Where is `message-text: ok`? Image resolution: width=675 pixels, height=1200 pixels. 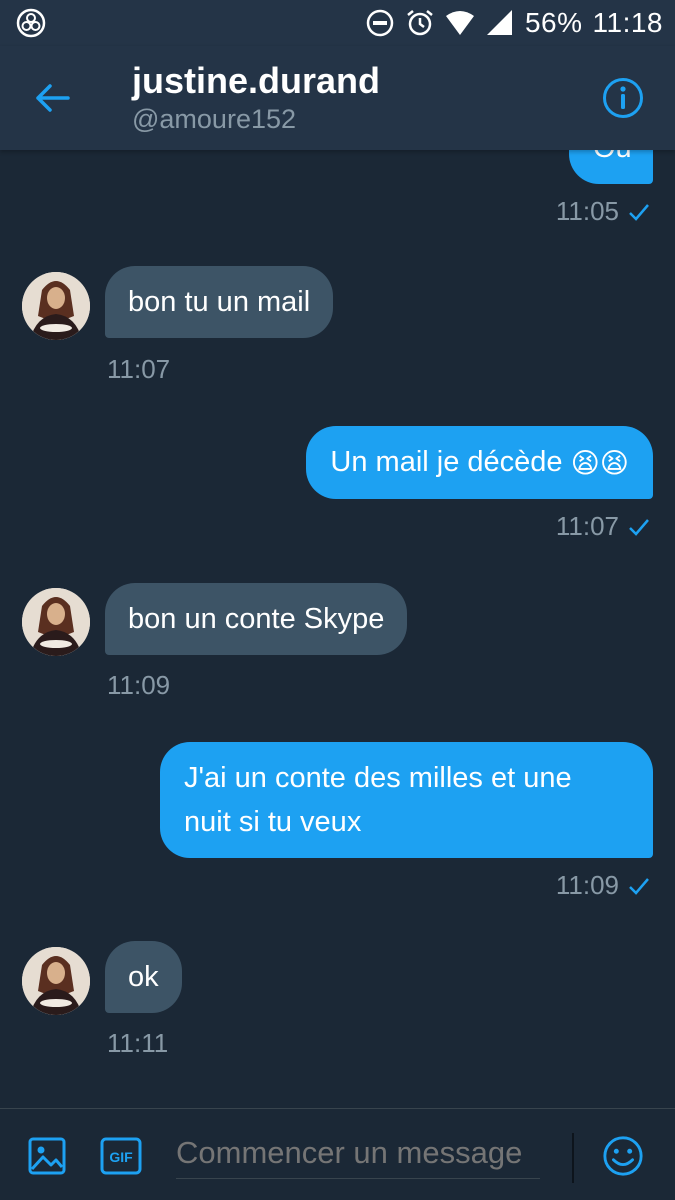
message-text: ok is located at coordinates (143, 977).